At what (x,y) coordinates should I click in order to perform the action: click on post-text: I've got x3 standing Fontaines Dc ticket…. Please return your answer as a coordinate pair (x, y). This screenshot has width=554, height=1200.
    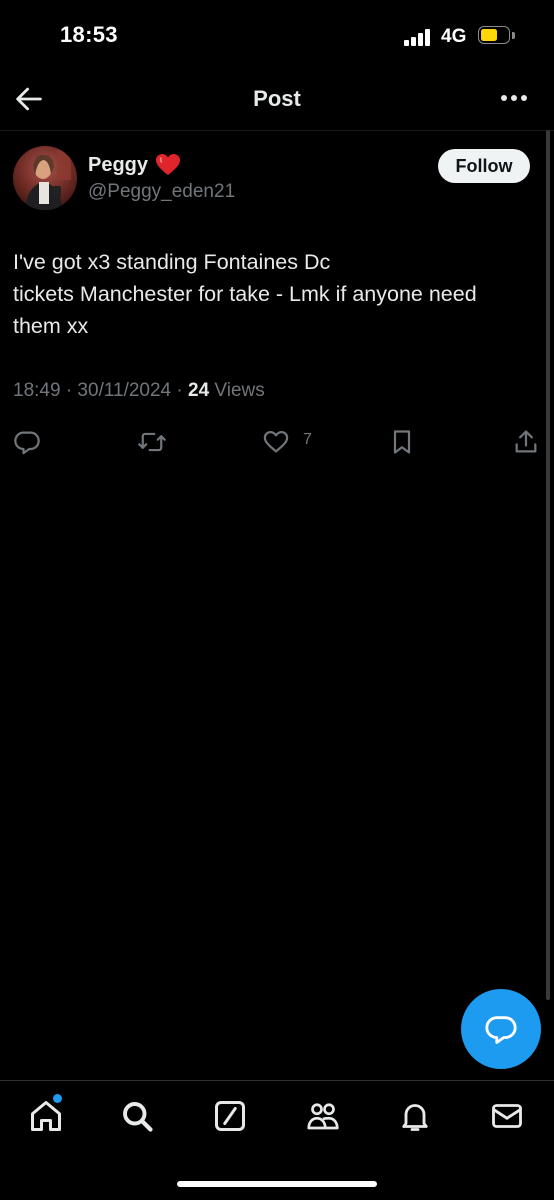
    Looking at the image, I should click on (245, 294).